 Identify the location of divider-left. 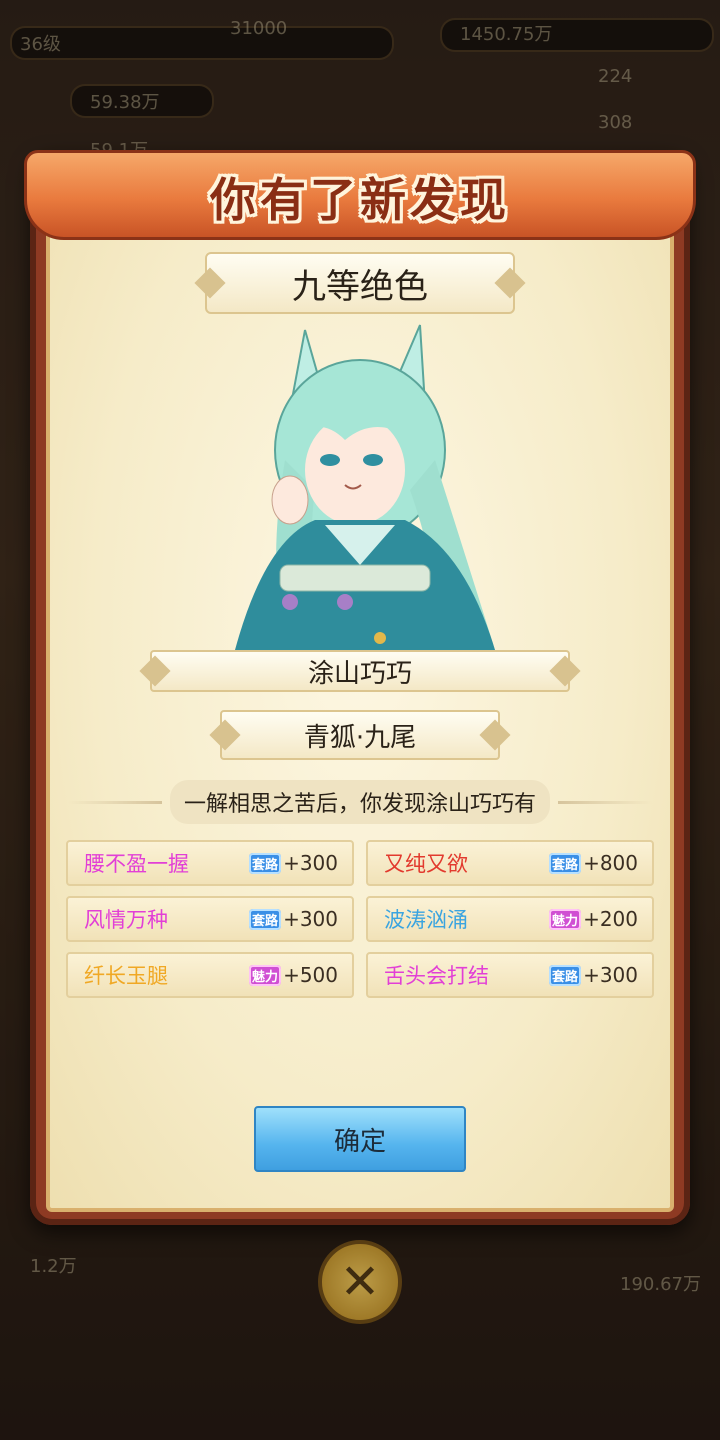
(115, 802).